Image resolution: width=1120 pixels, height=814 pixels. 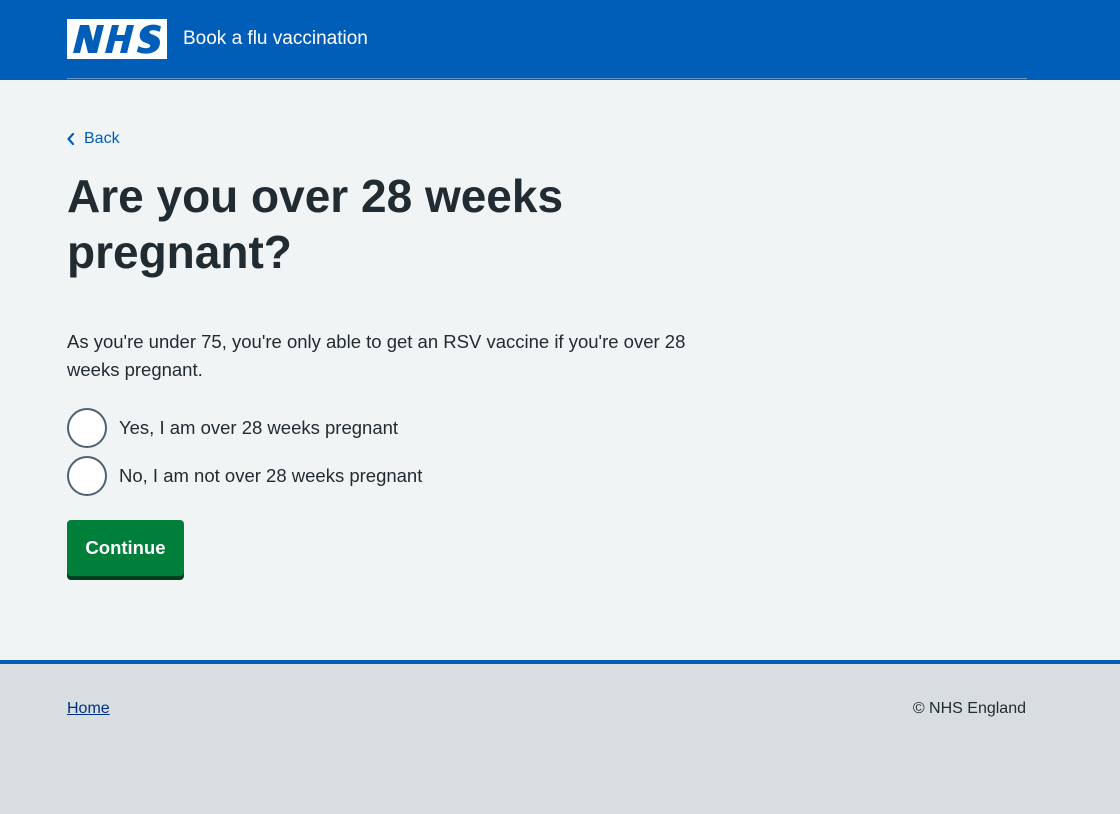 I want to click on footer-home-link: Home, so click(x=88, y=709).